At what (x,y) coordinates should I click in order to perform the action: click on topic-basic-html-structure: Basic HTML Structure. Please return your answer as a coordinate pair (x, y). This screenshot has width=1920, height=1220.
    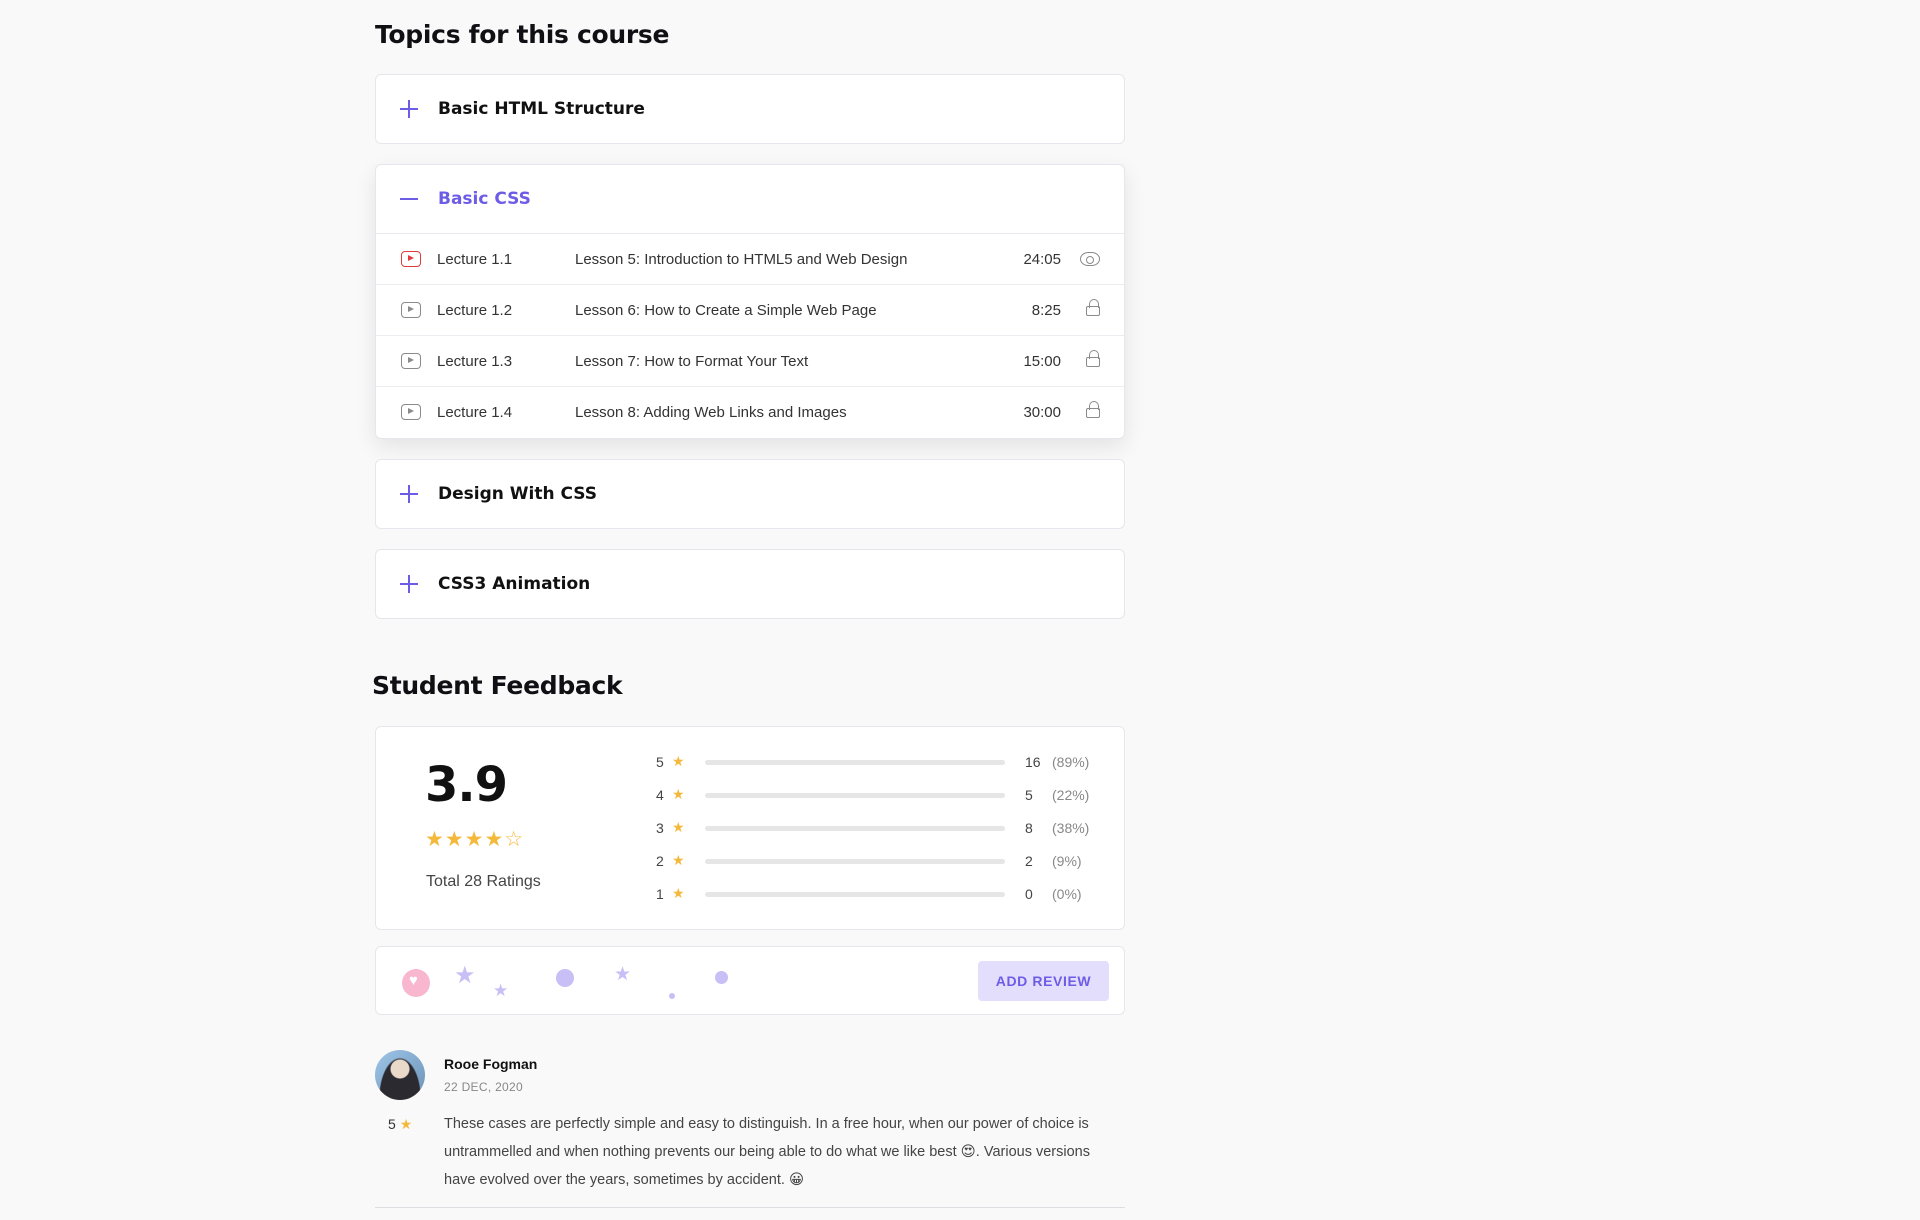
    Looking at the image, I should click on (750, 109).